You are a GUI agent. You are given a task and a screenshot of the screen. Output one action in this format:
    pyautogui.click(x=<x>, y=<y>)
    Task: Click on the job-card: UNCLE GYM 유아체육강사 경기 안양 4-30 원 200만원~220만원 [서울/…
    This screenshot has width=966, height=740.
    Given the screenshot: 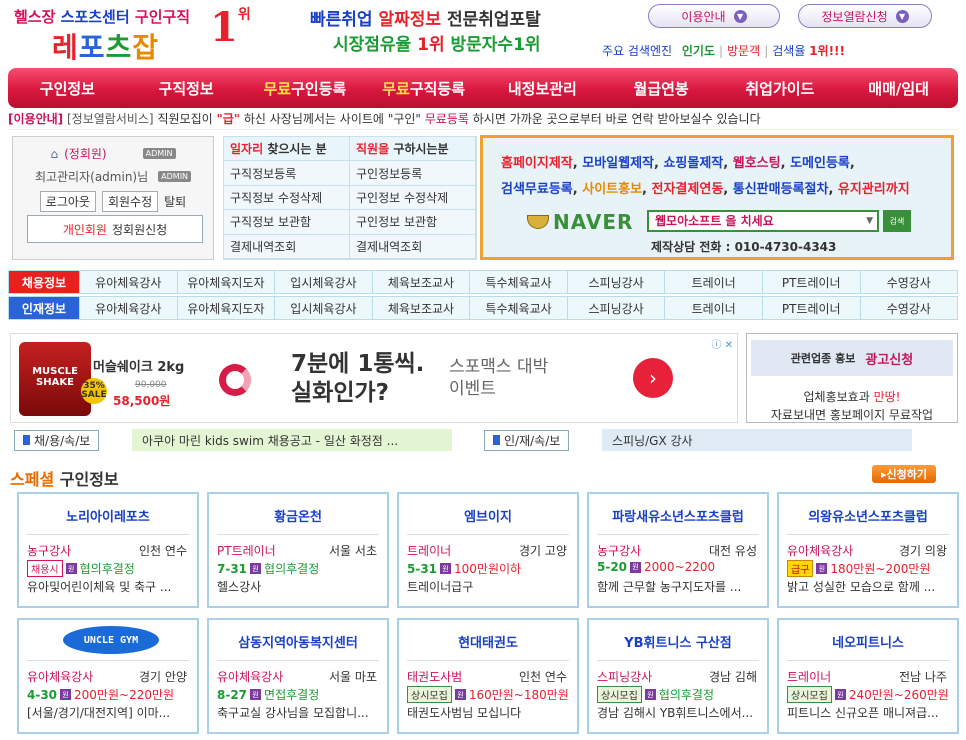 What is the action you would take?
    pyautogui.click(x=108, y=676)
    